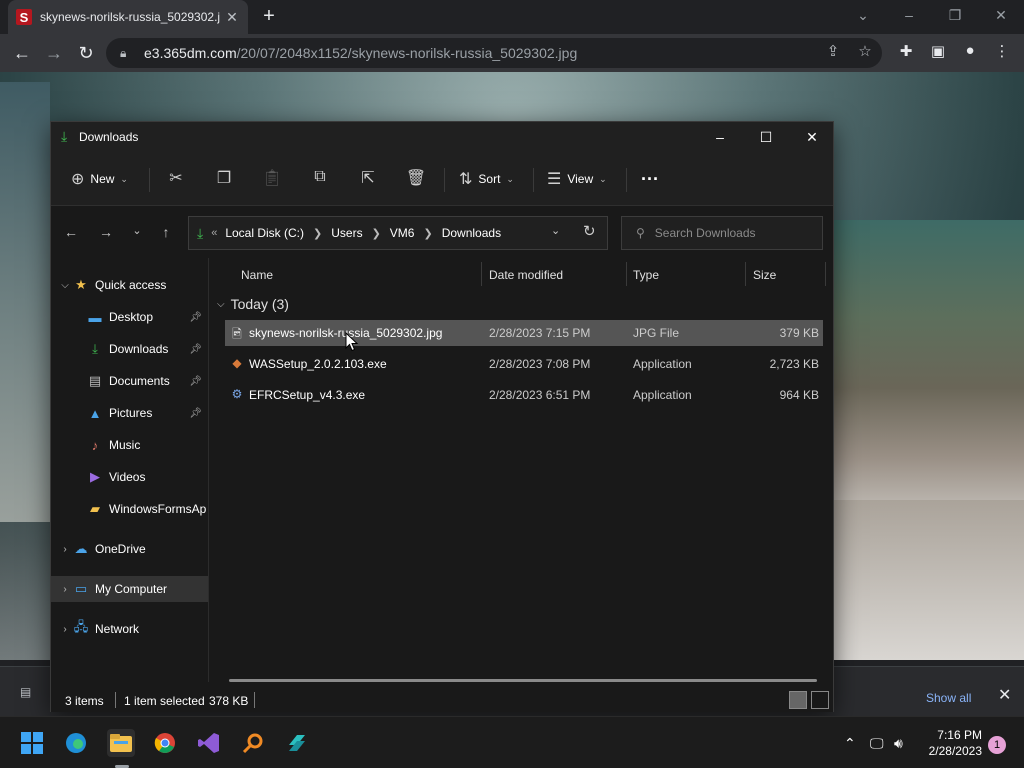 This screenshot has width=1024, height=768. I want to click on explorer-close-button: ✕, so click(812, 137).